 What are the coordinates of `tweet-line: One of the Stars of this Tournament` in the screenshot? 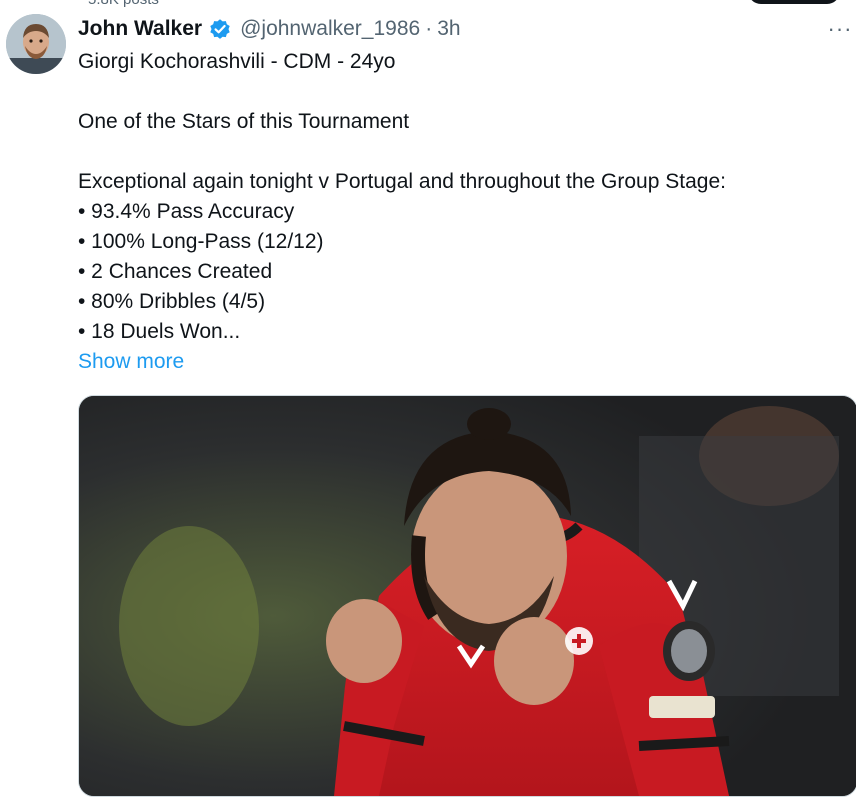 It's located at (244, 121).